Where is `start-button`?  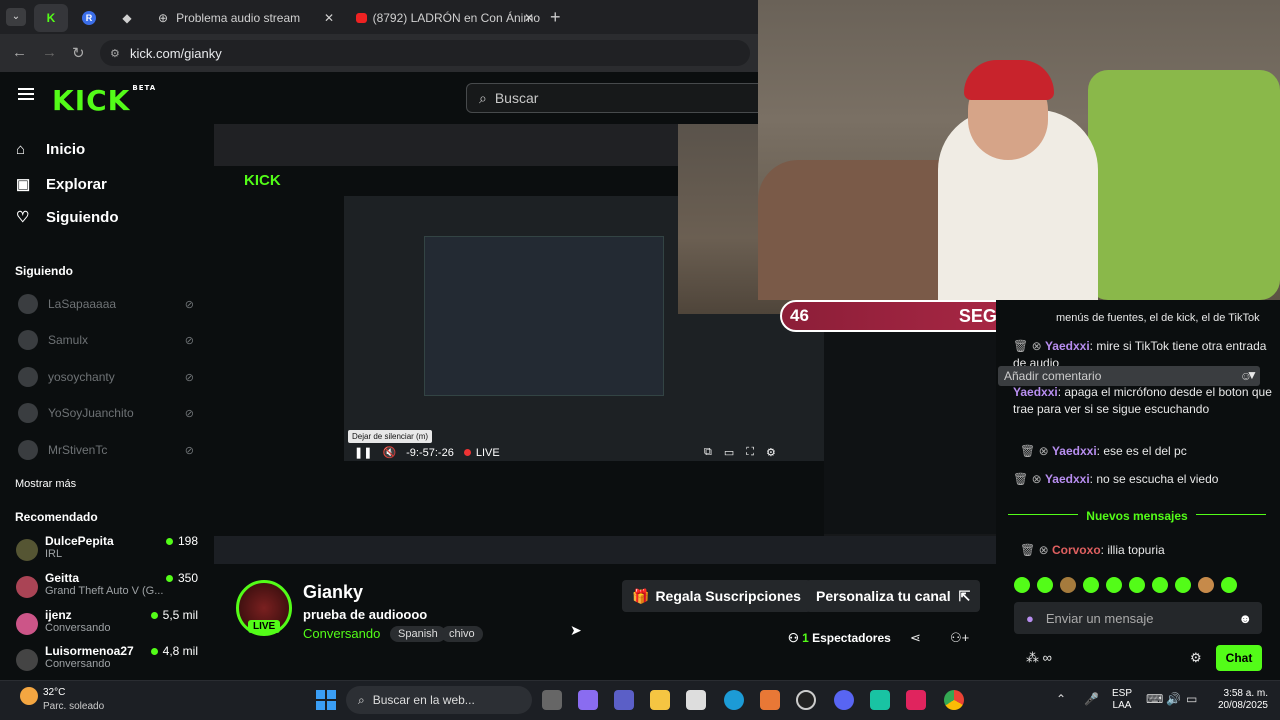 start-button is located at coordinates (326, 700).